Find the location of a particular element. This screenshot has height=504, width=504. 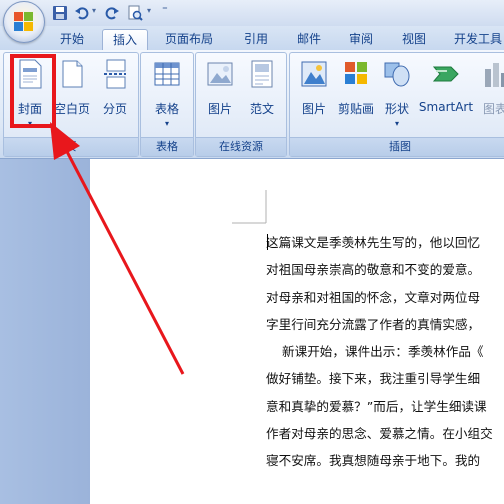

ribbon-group-illustrations: 图片 剪贴画 形状 ▾ SmartArt 图表 插图 is located at coordinates (396, 104).